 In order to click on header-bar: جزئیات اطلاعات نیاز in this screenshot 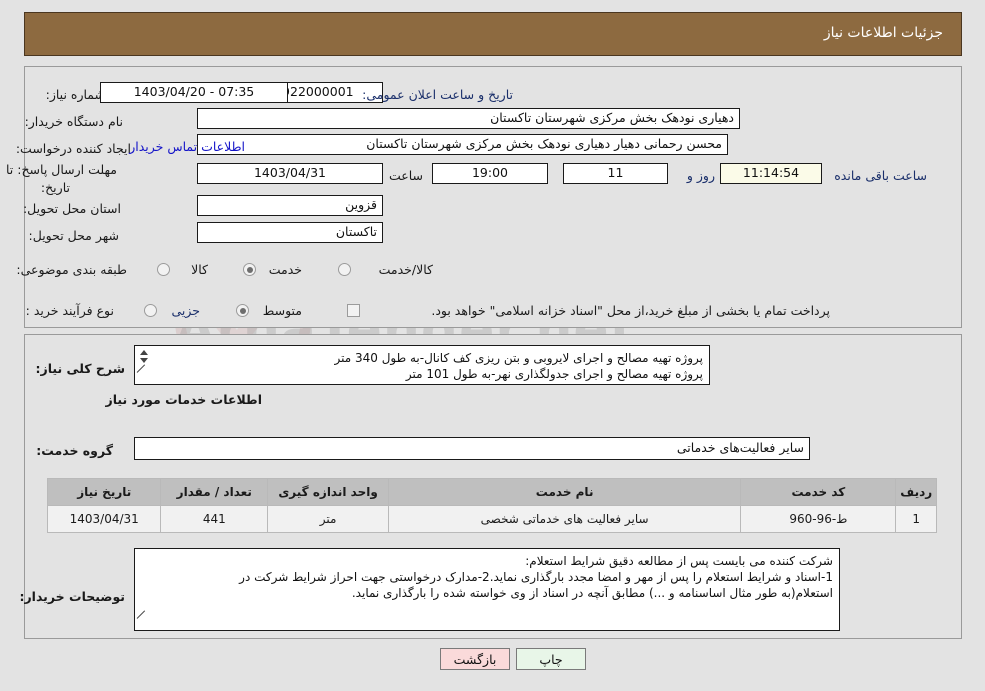, I will do `click(493, 34)`.